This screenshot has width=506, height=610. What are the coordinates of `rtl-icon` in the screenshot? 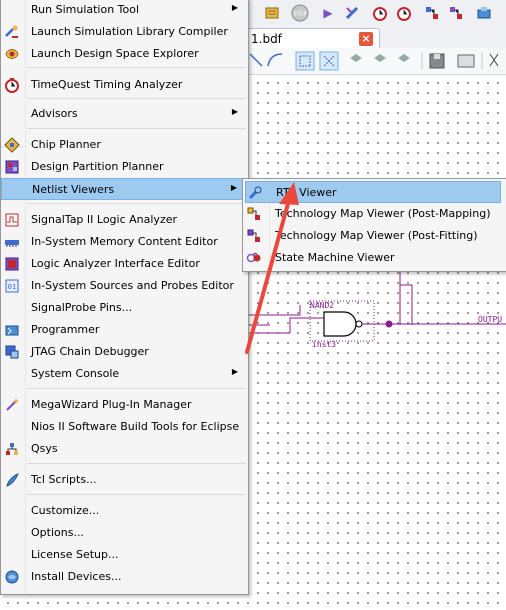 It's located at (432, 13).